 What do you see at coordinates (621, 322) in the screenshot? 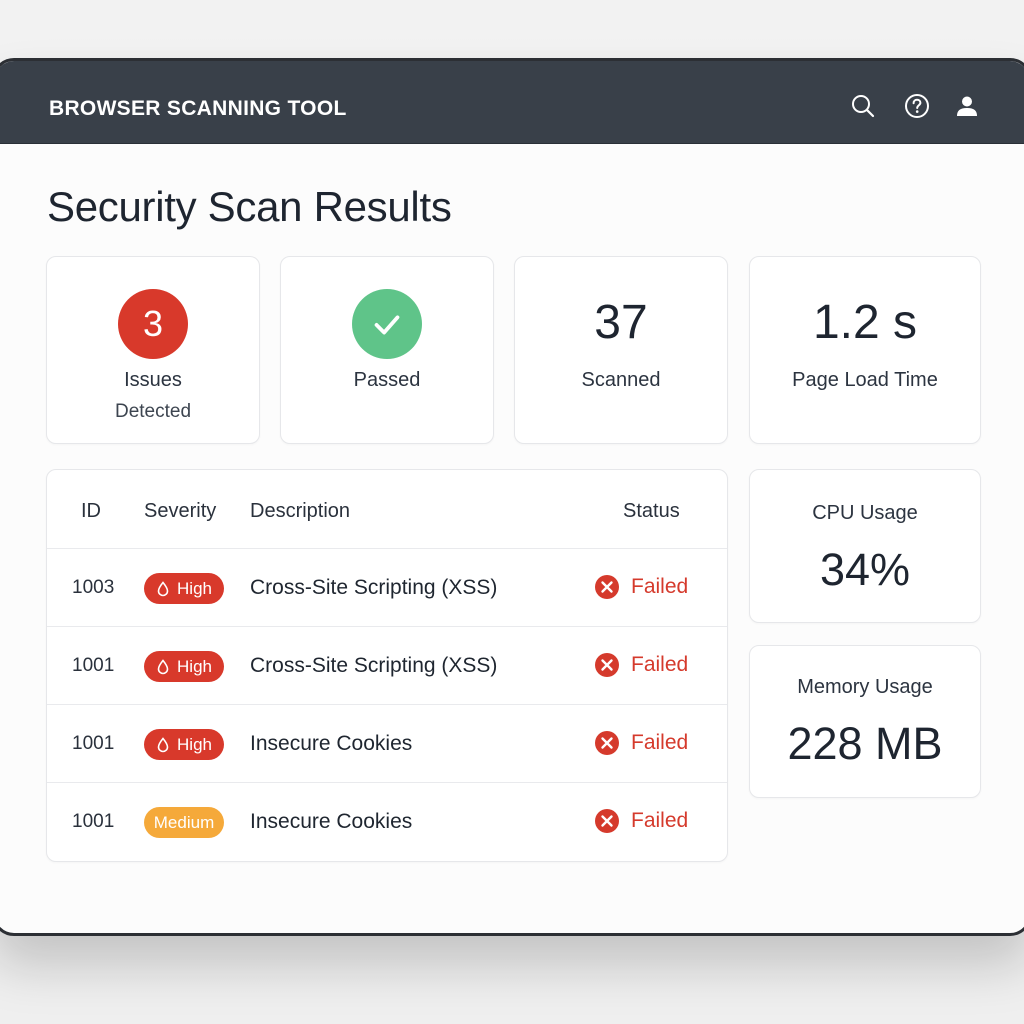
I see `scanned-value: 37` at bounding box center [621, 322].